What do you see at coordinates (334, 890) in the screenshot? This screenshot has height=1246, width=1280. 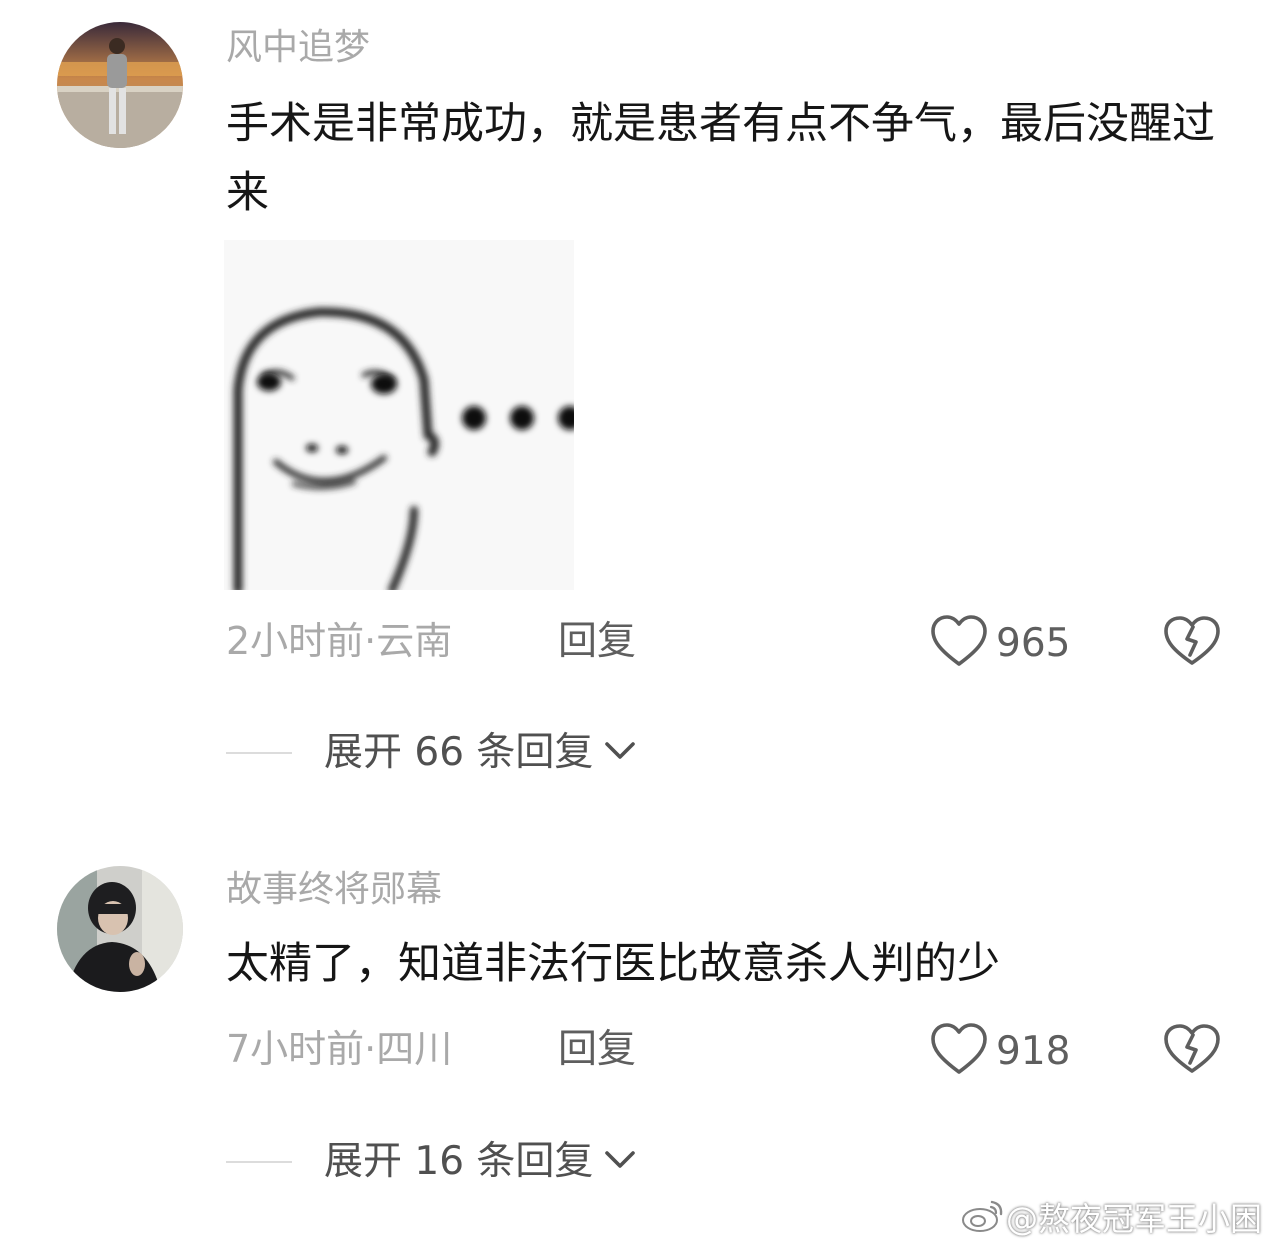 I see `username: 故事终将郧幕` at bounding box center [334, 890].